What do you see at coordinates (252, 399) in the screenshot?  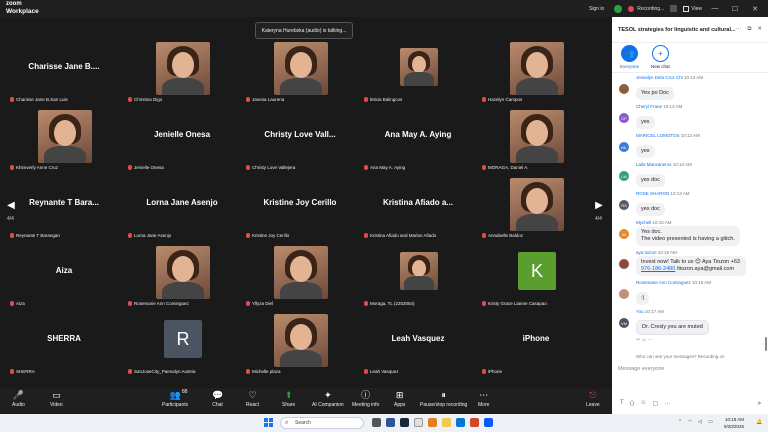 I see `react-button: ♡ React` at bounding box center [252, 399].